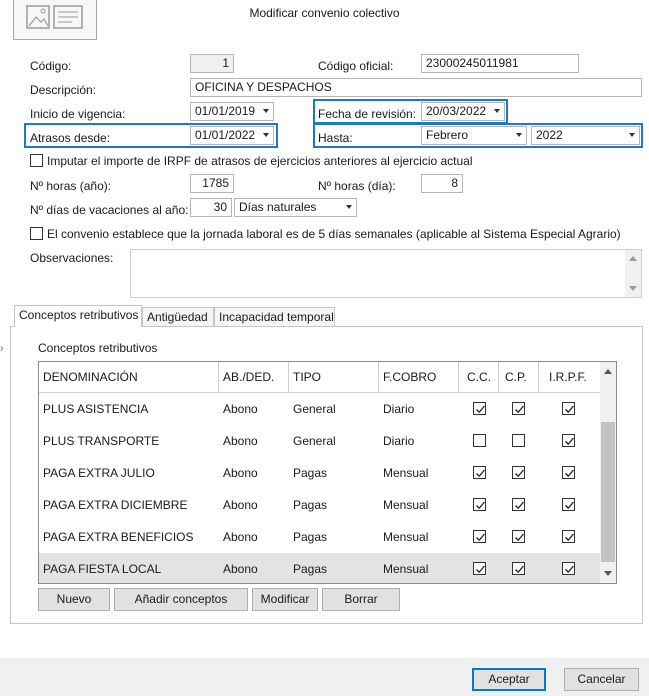 This screenshot has width=649, height=696. What do you see at coordinates (324, 13) in the screenshot?
I see `window-title: Modificar convenio colectivo` at bounding box center [324, 13].